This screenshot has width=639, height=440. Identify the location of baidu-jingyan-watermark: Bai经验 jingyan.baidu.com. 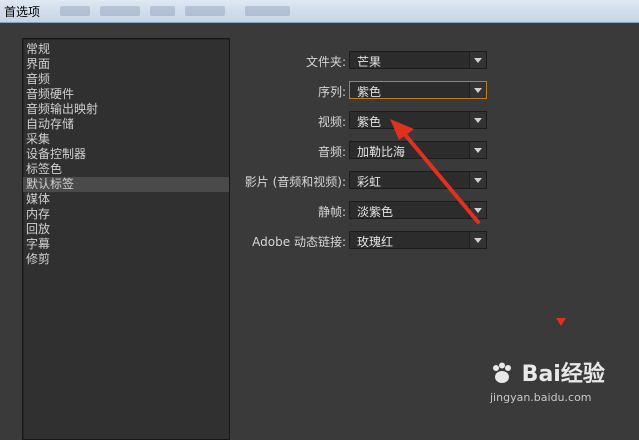
(552, 382).